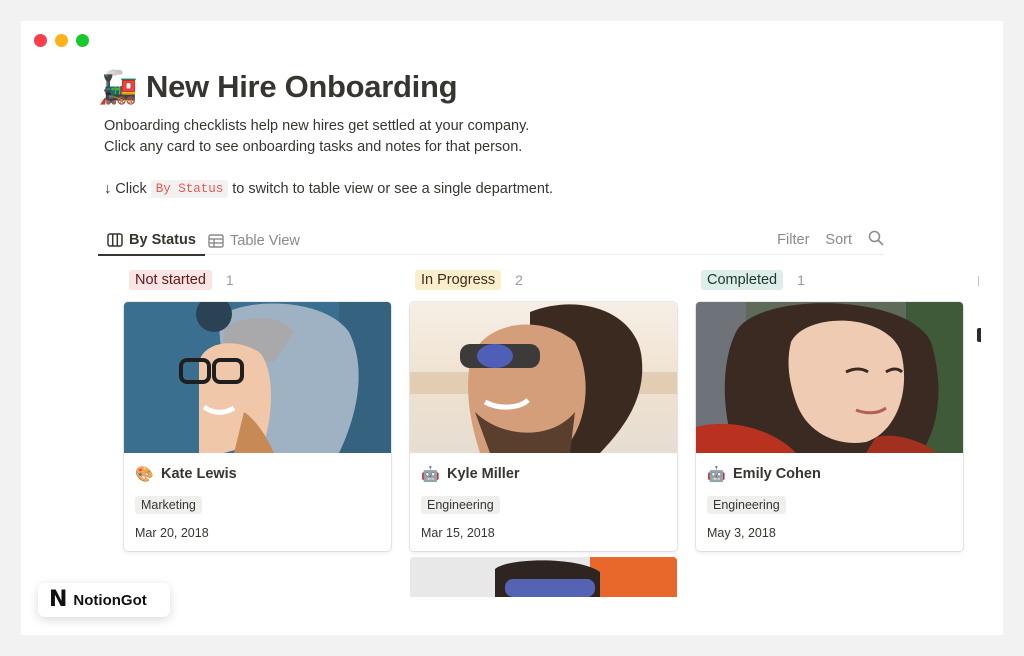 Image resolution: width=1024 pixels, height=656 pixels. Describe the element at coordinates (265, 241) in the screenshot. I see `tab-label: Table View` at that location.